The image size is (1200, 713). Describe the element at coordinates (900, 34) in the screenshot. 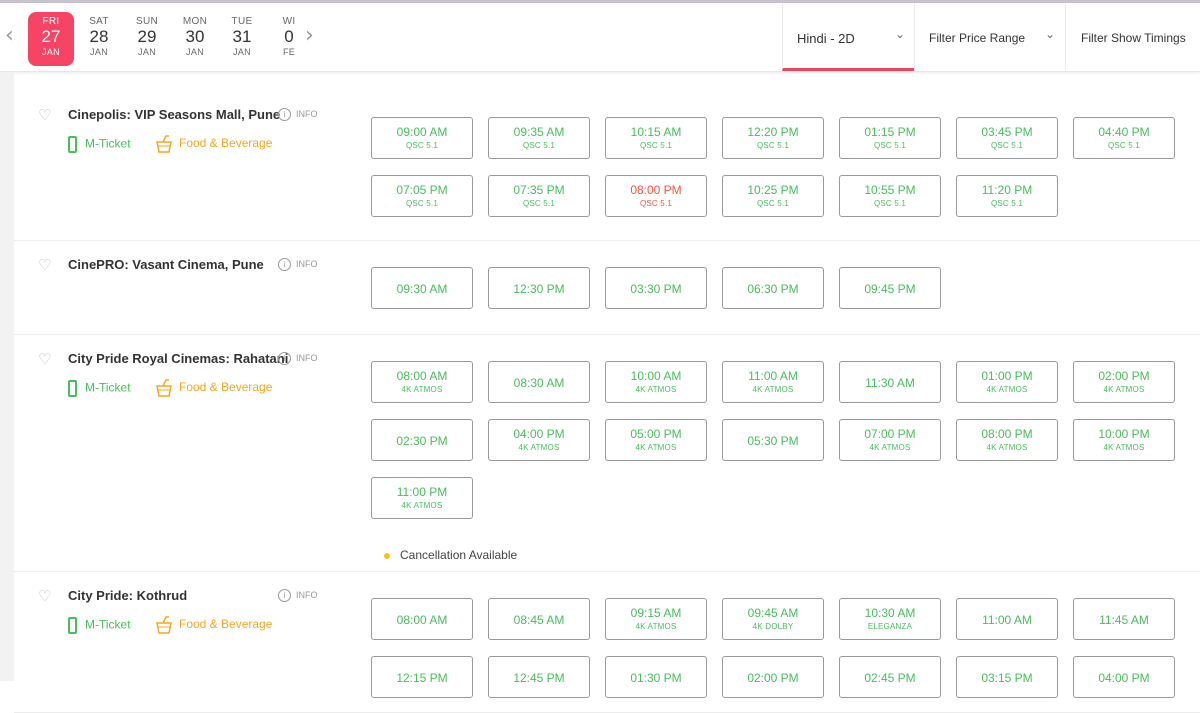

I see `chevron-down-icon: ⌄` at that location.